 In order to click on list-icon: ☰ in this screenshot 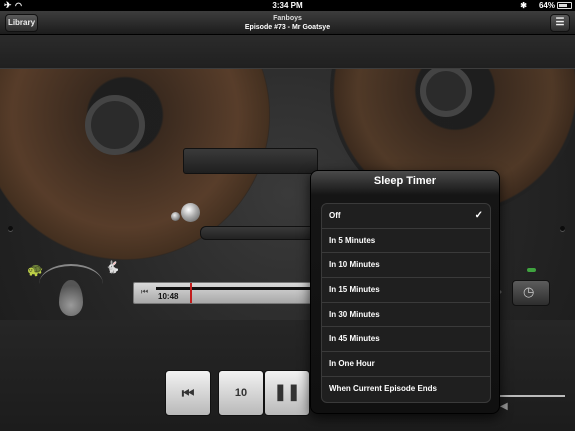, I will do `click(560, 22)`.